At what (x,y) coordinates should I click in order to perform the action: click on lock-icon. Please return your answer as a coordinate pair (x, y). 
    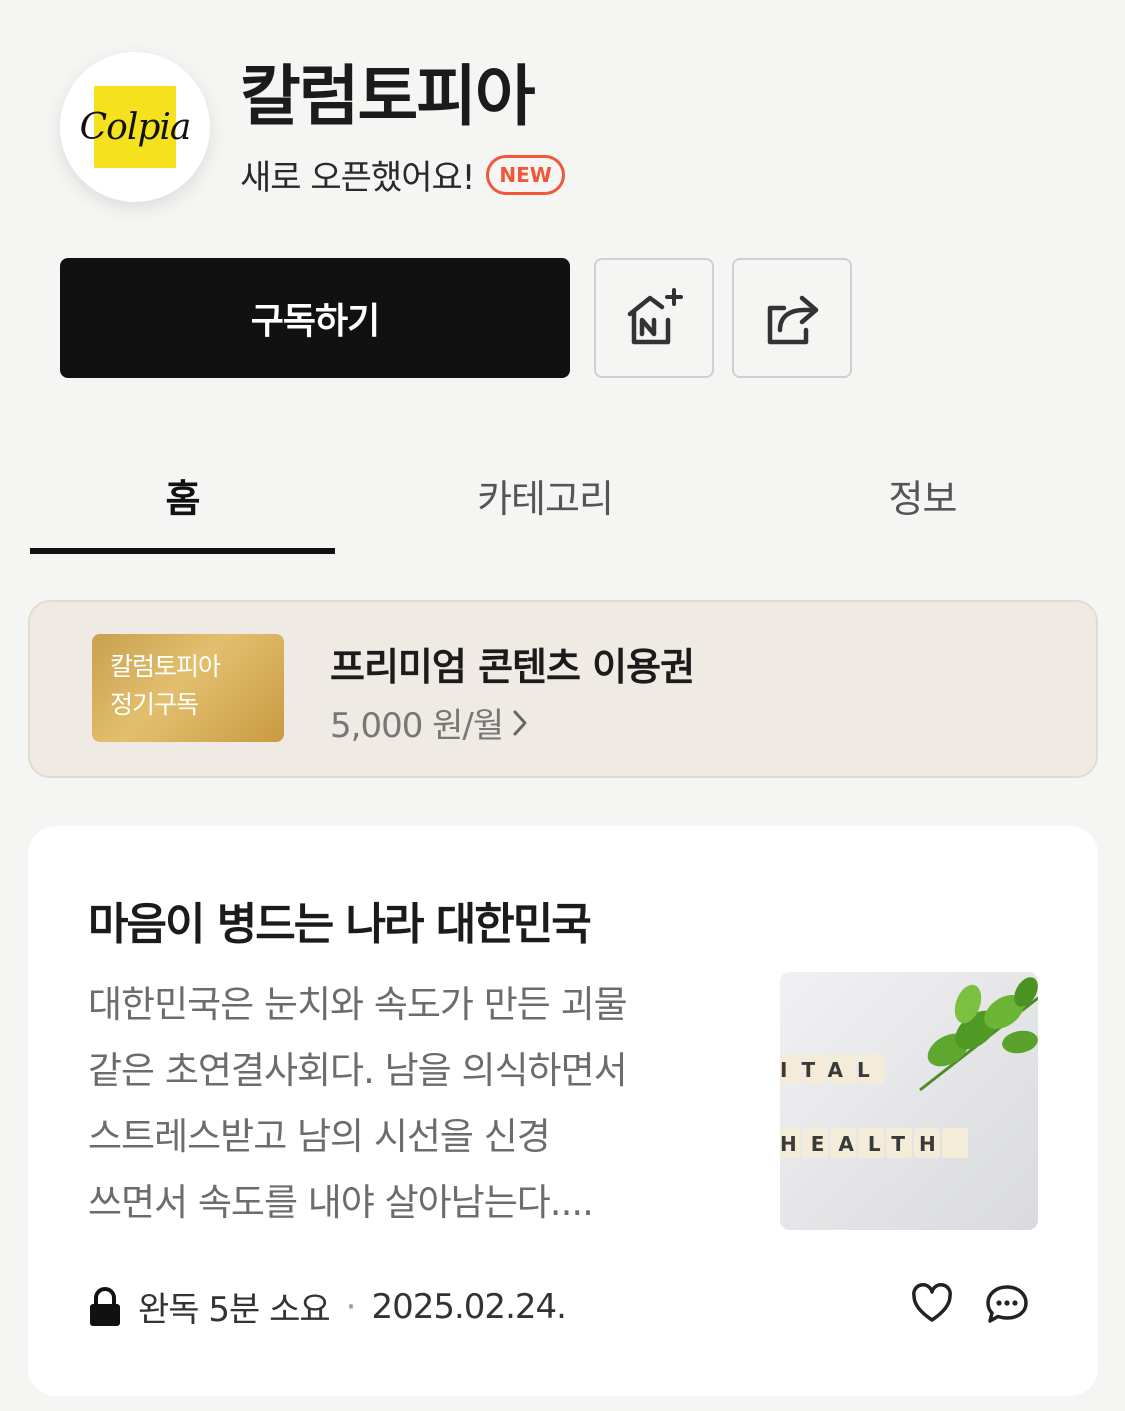
    Looking at the image, I should click on (105, 1306).